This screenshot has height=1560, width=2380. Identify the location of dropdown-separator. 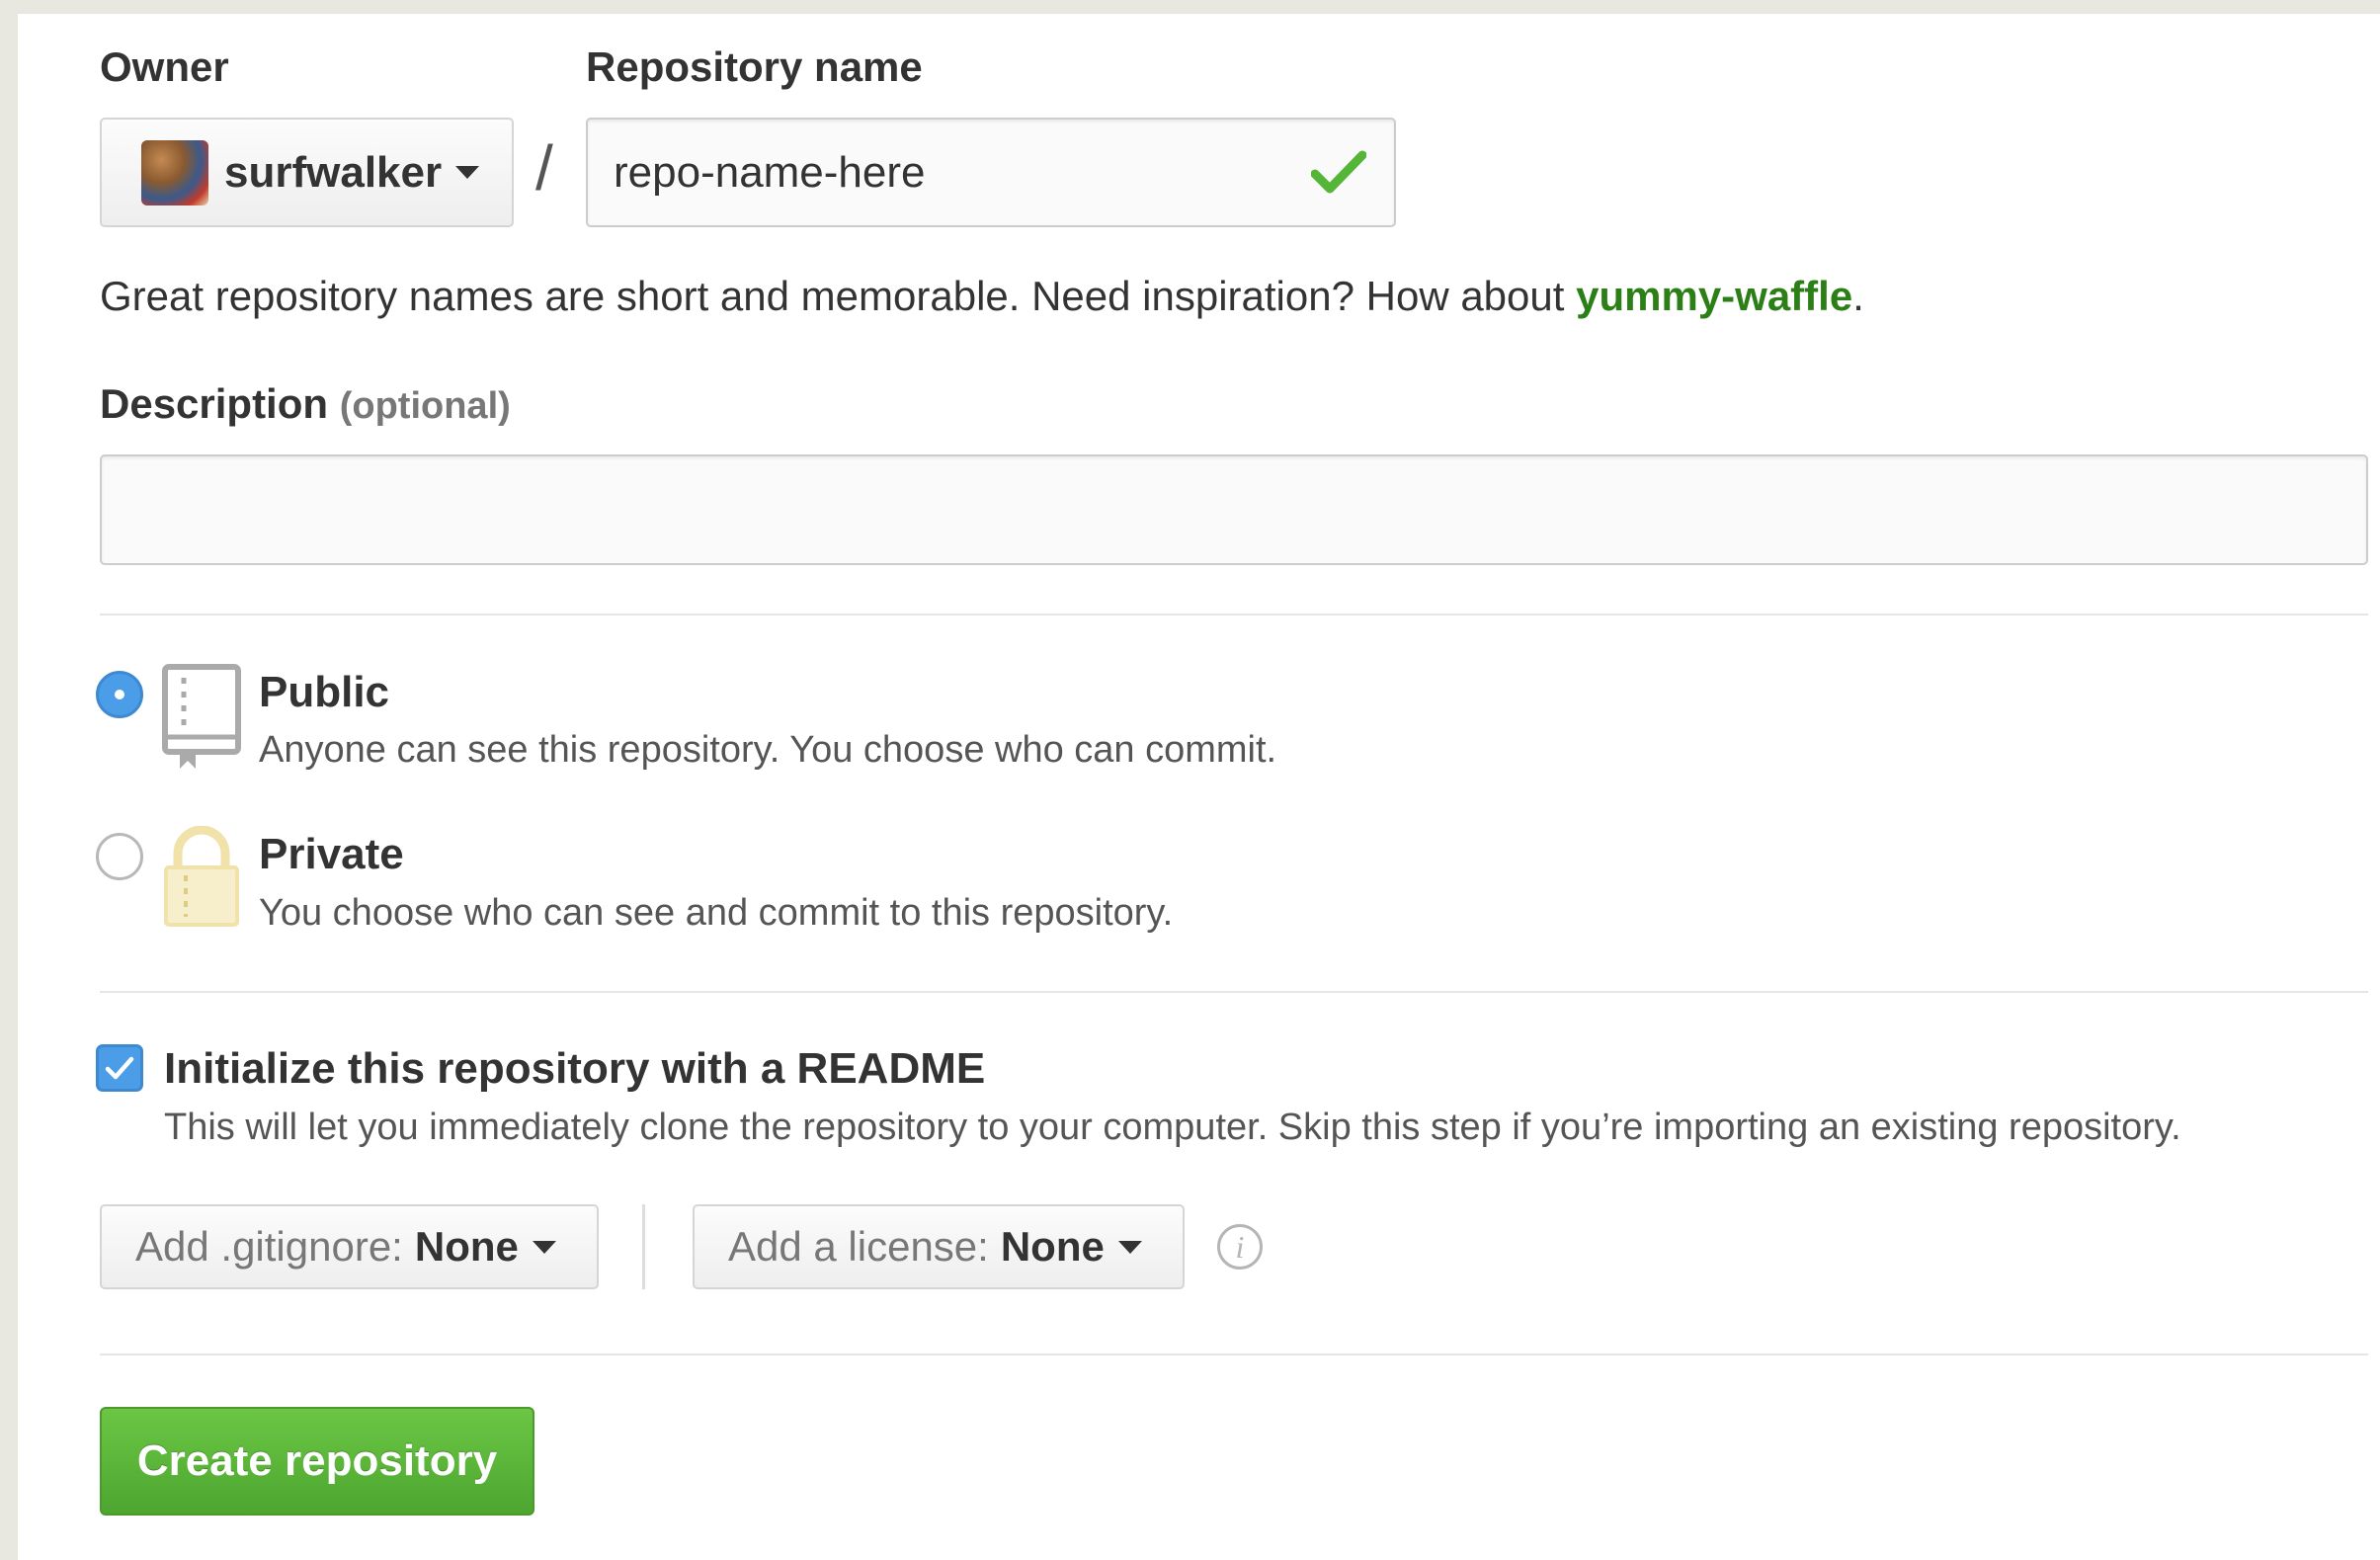
(643, 1246).